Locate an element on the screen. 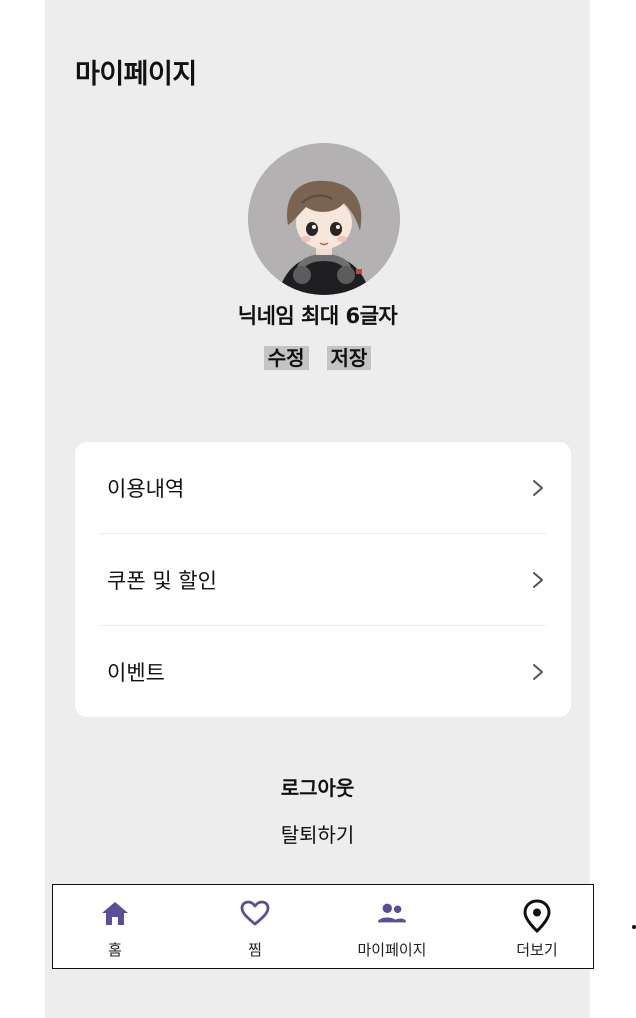  home-icon is located at coordinates (115, 914).